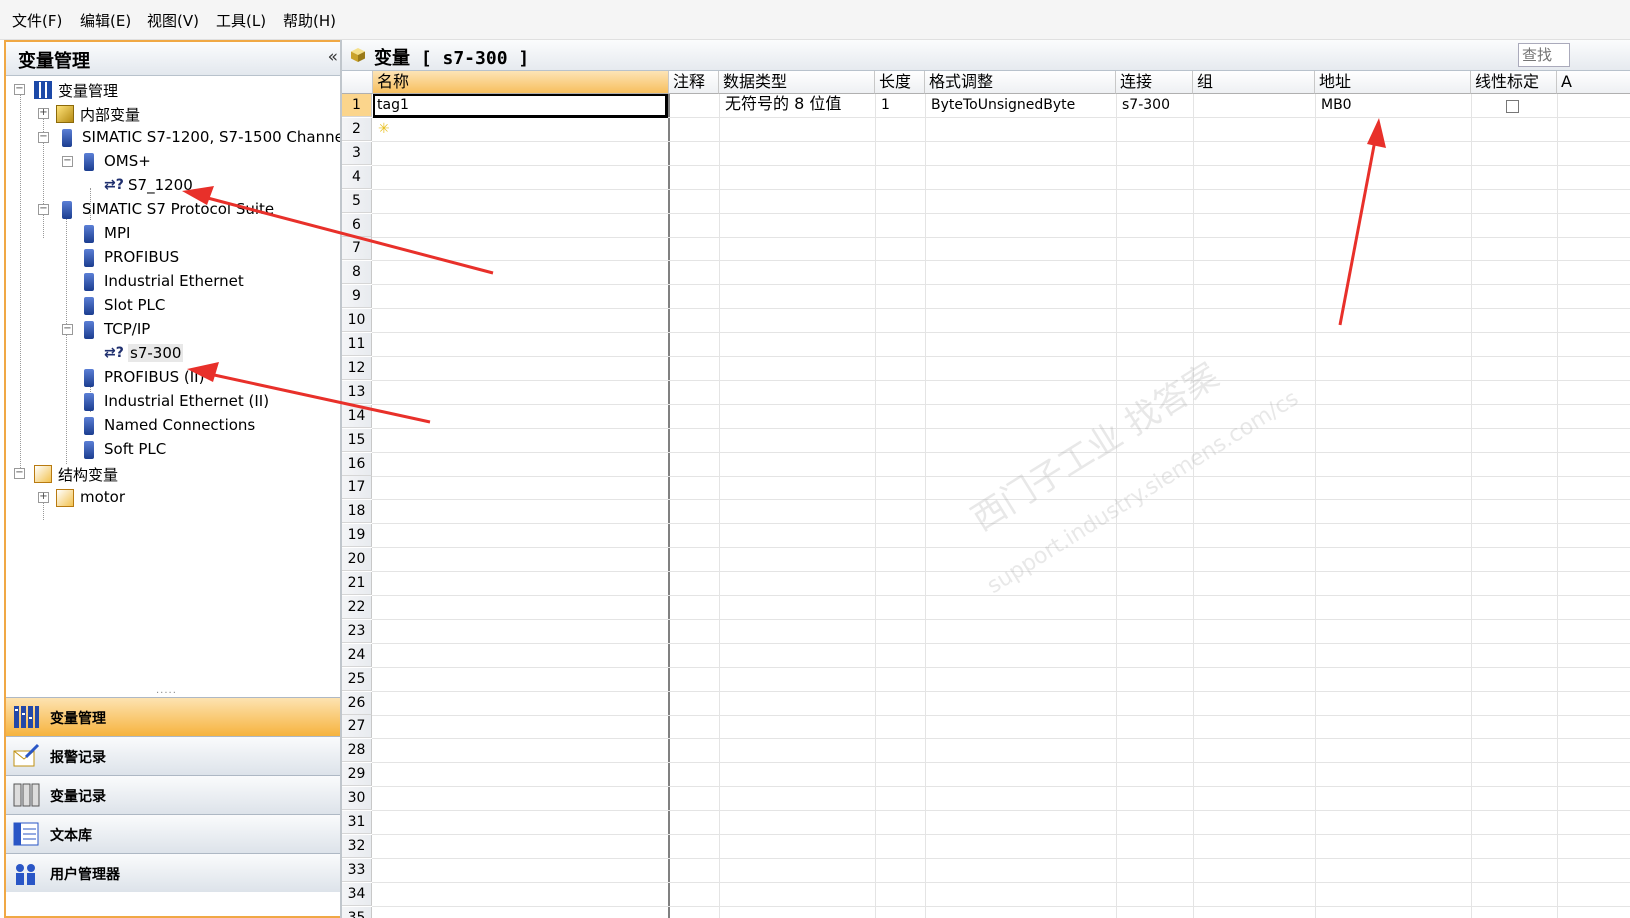 This screenshot has height=918, width=1630. Describe the element at coordinates (147, 498) in the screenshot. I see `tree-node-motor: + motor` at that location.